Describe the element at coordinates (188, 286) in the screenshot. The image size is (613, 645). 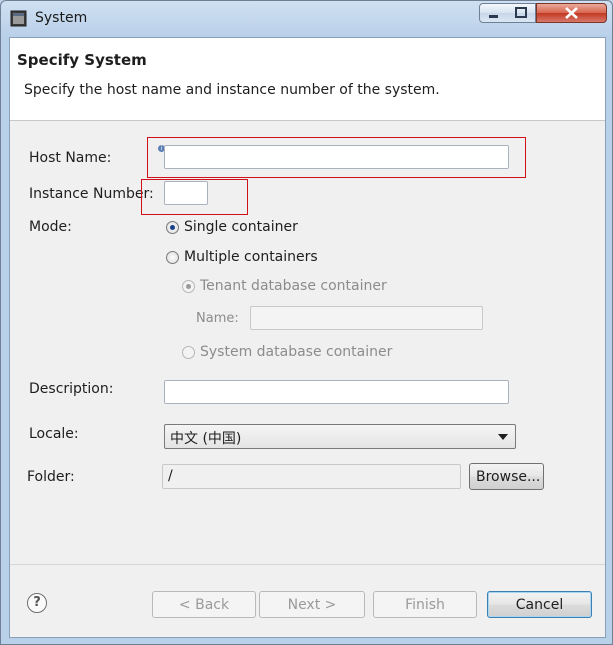
I see `tenant-database-radio` at that location.